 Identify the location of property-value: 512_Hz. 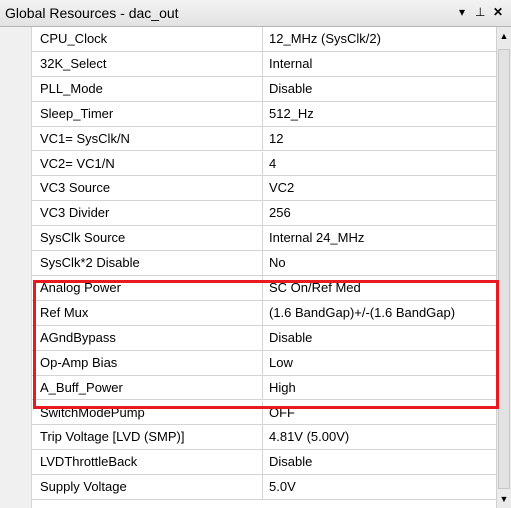
(380, 114).